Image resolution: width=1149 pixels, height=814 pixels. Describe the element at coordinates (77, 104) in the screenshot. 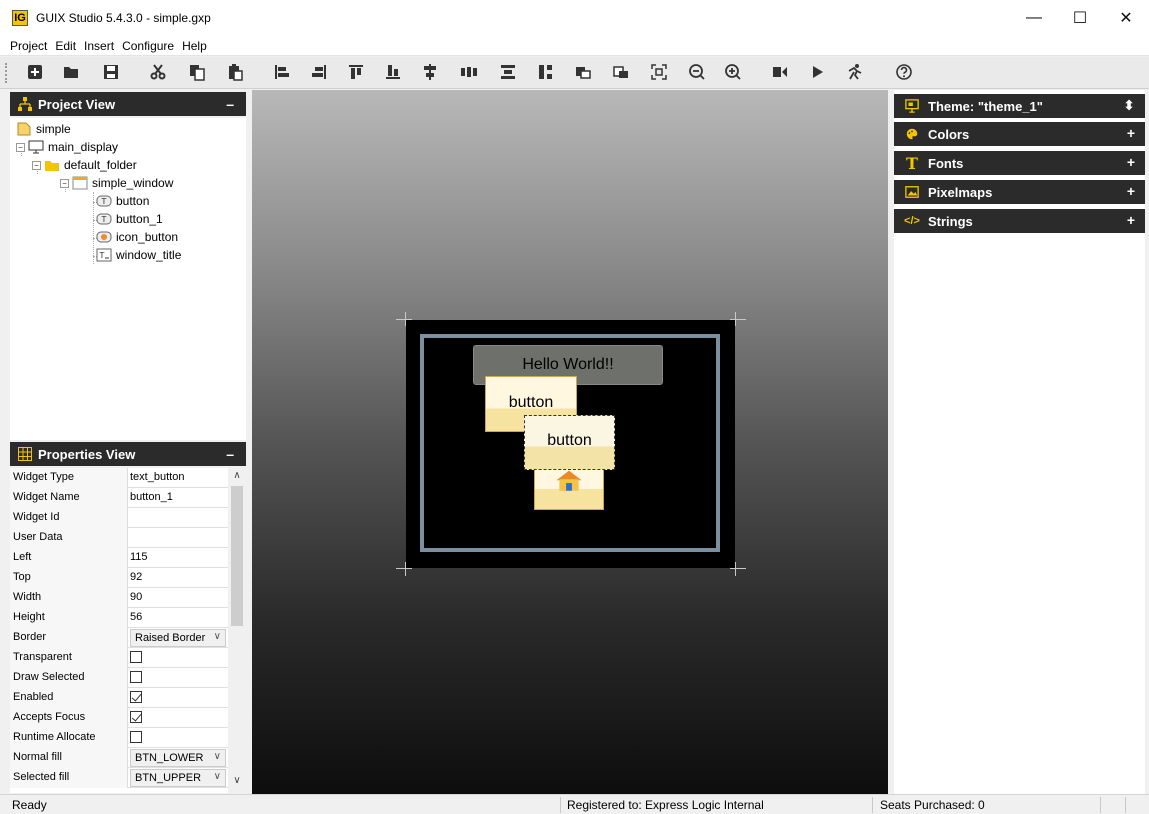

I see `project-view-title: Project View` at that location.